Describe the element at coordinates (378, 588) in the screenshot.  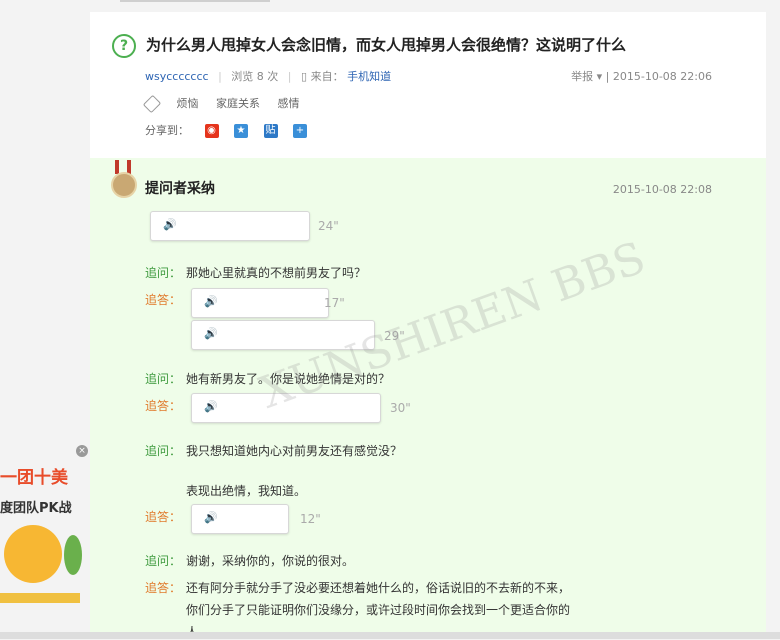
I see `followup-answer-text: 还有阿分手就分手了没必要还想着她什么的，俗话说旧的不去新的不来，` at that location.